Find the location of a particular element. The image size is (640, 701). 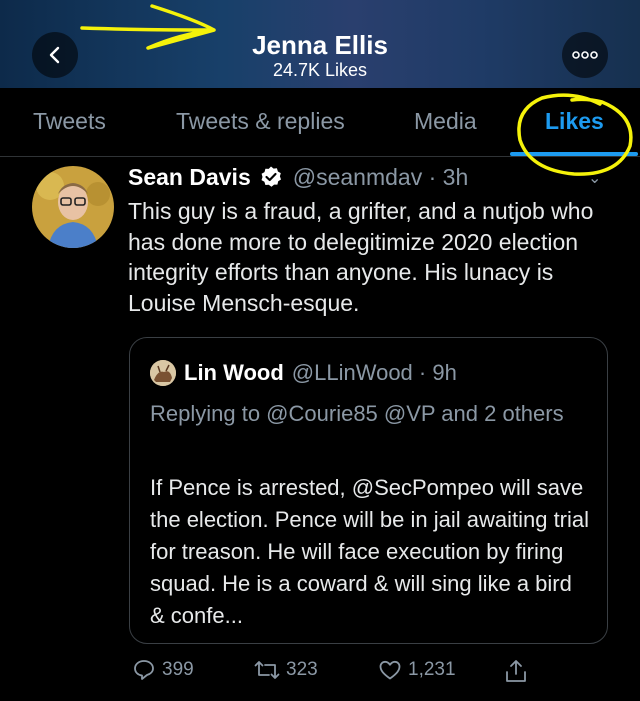

profile-header: Jenna Ellis 24.7K Likes is located at coordinates (320, 44).